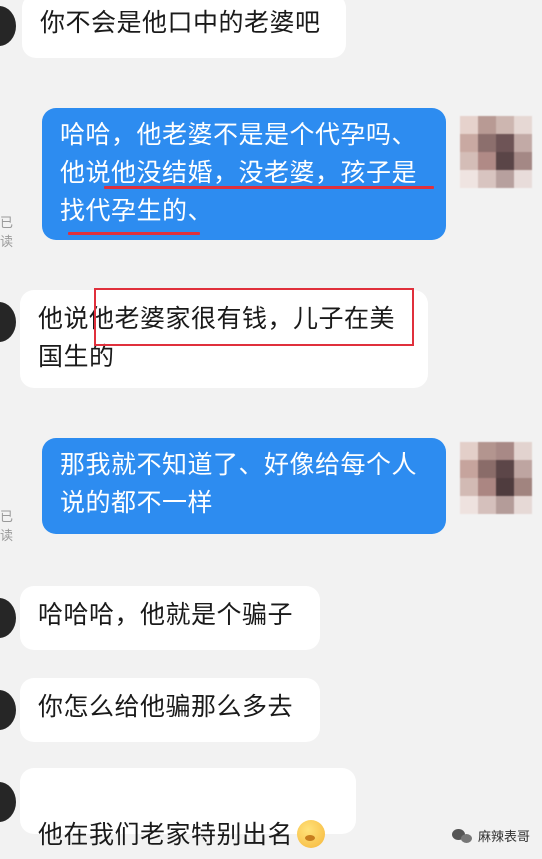  What do you see at coordinates (170, 618) in the screenshot?
I see `message-bubble: 哈哈哈，他就是个骗子` at bounding box center [170, 618].